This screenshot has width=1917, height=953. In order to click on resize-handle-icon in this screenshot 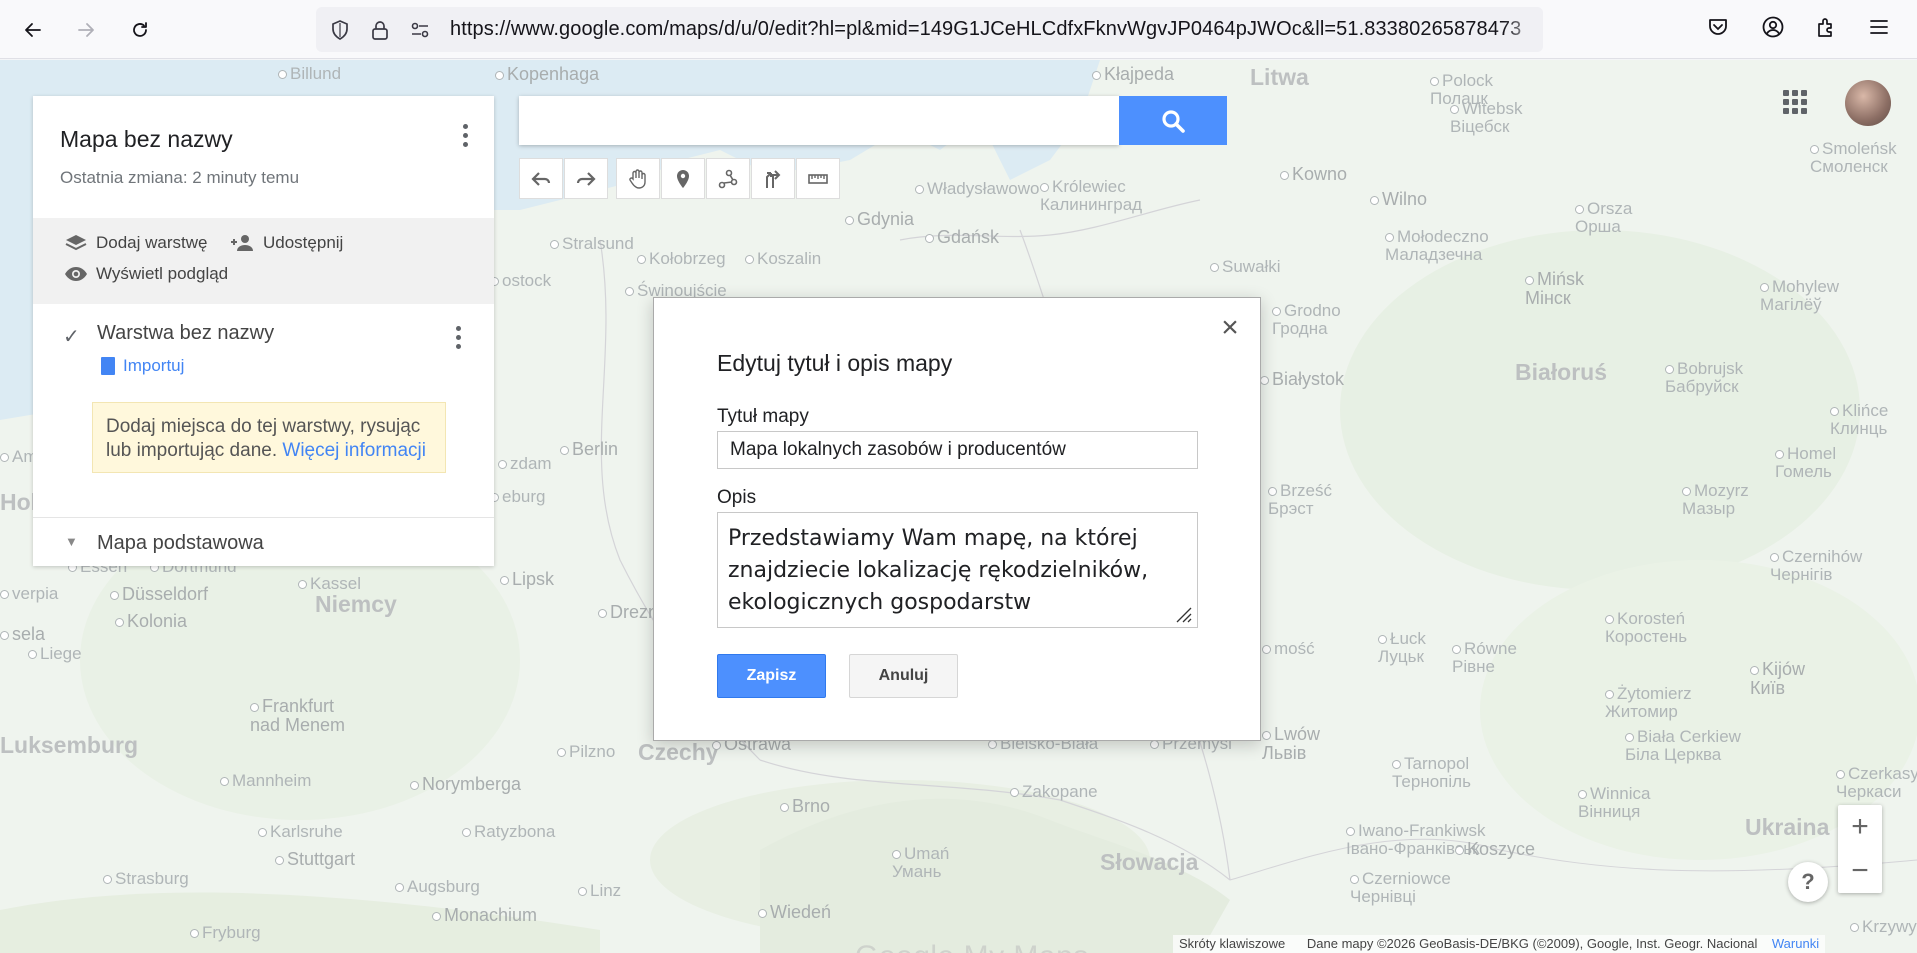, I will do `click(1182, 614)`.